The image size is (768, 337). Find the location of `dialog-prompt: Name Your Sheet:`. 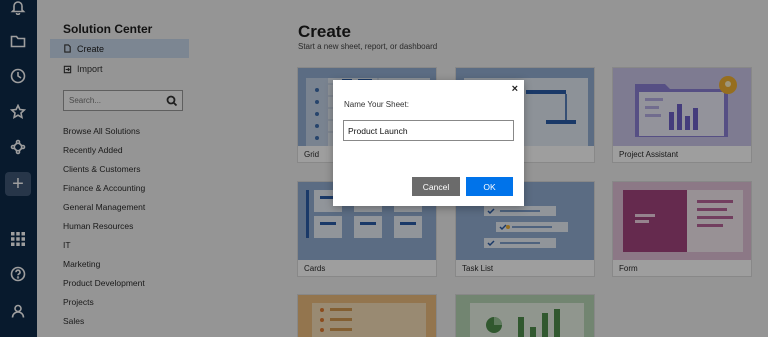

dialog-prompt: Name Your Sheet: is located at coordinates (376, 104).